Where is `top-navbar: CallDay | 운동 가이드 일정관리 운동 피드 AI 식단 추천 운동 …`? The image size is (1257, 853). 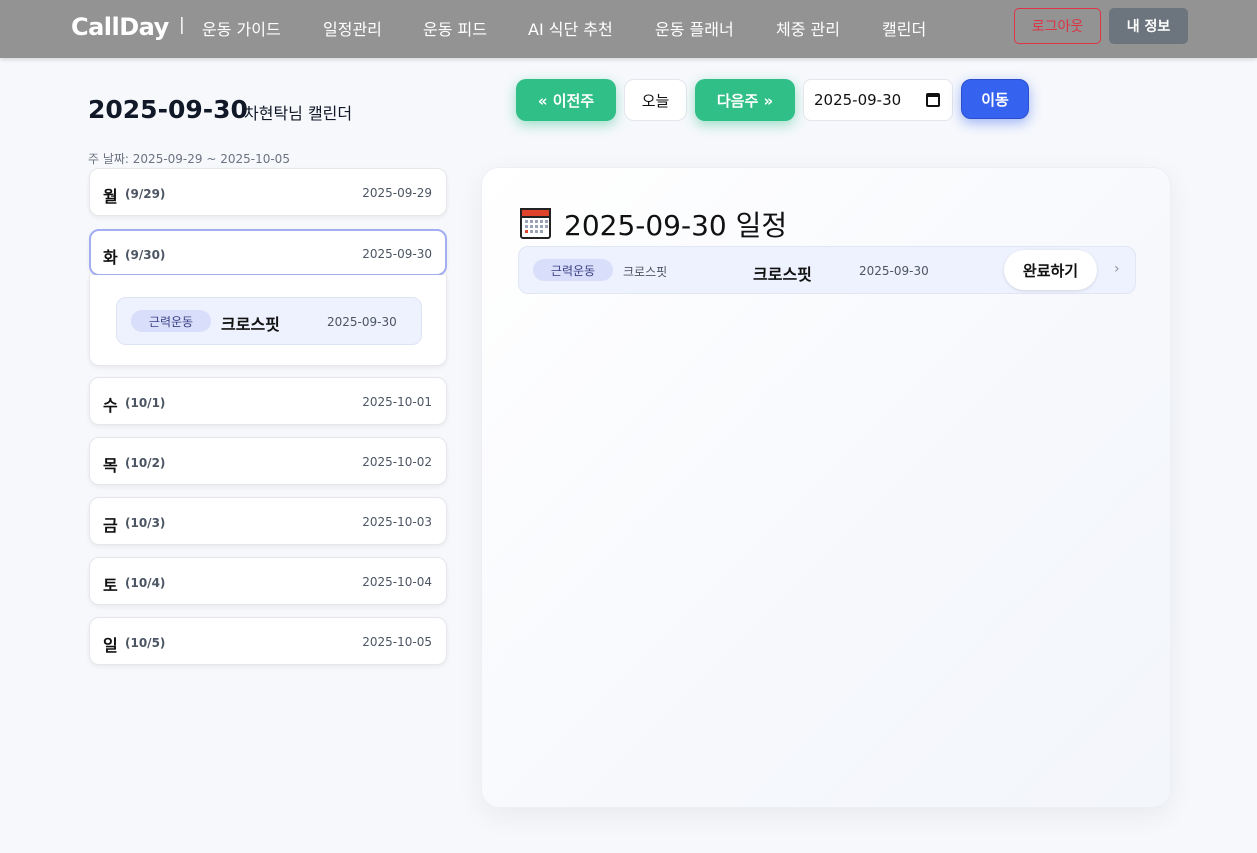 top-navbar: CallDay | 운동 가이드 일정관리 운동 피드 AI 식단 추천 운동 … is located at coordinates (628, 29).